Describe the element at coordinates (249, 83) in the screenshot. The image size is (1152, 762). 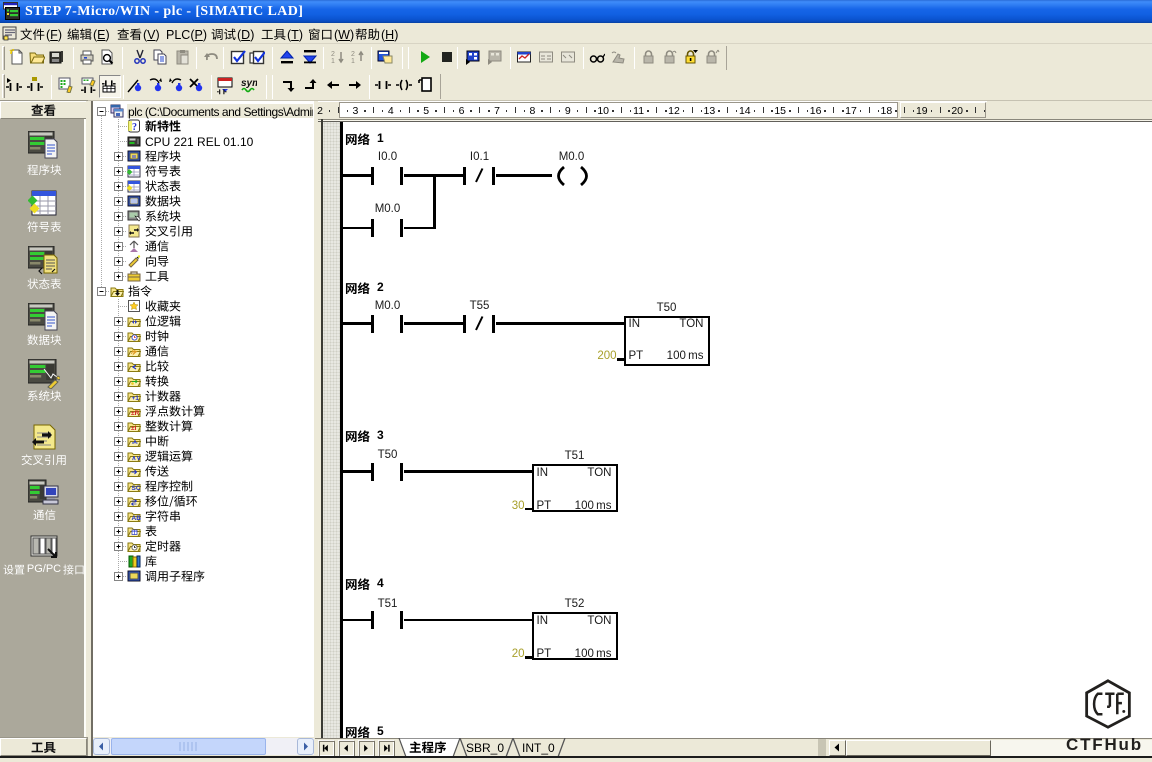
I see `svg-text: sym` at that location.